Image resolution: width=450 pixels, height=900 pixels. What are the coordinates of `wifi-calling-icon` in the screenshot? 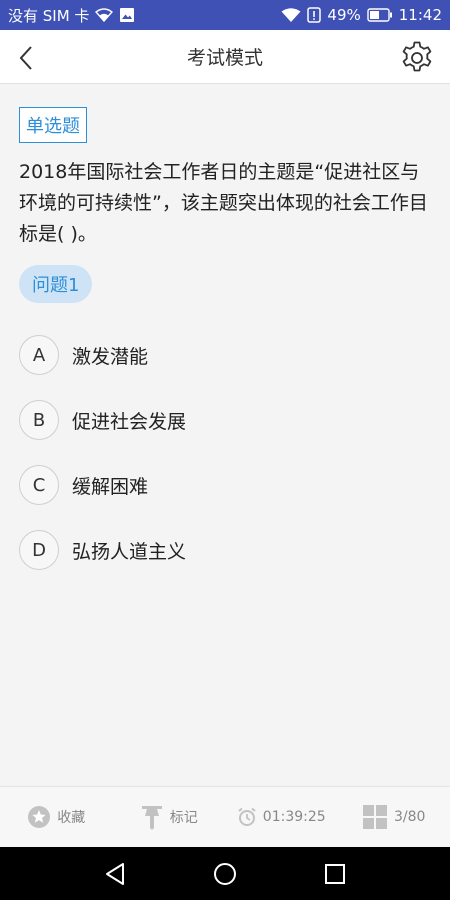 It's located at (104, 15).